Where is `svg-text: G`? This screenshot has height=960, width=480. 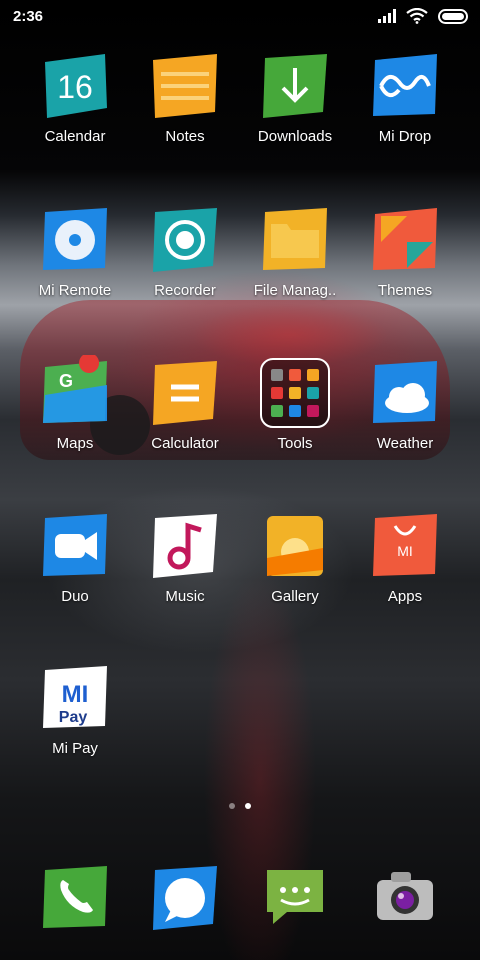 svg-text: G is located at coordinates (66, 381).